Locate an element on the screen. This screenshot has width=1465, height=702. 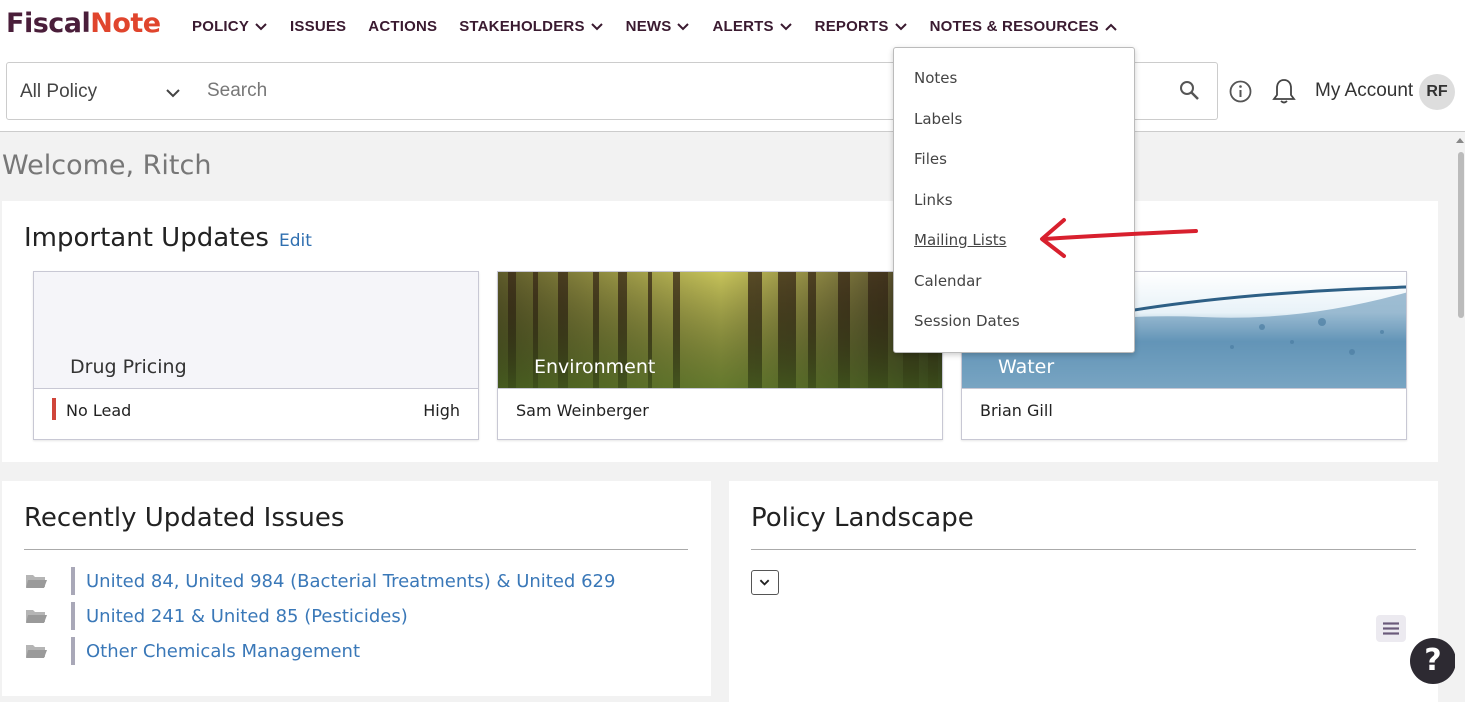
card-footer: Brian Gill is located at coordinates (1184, 413).